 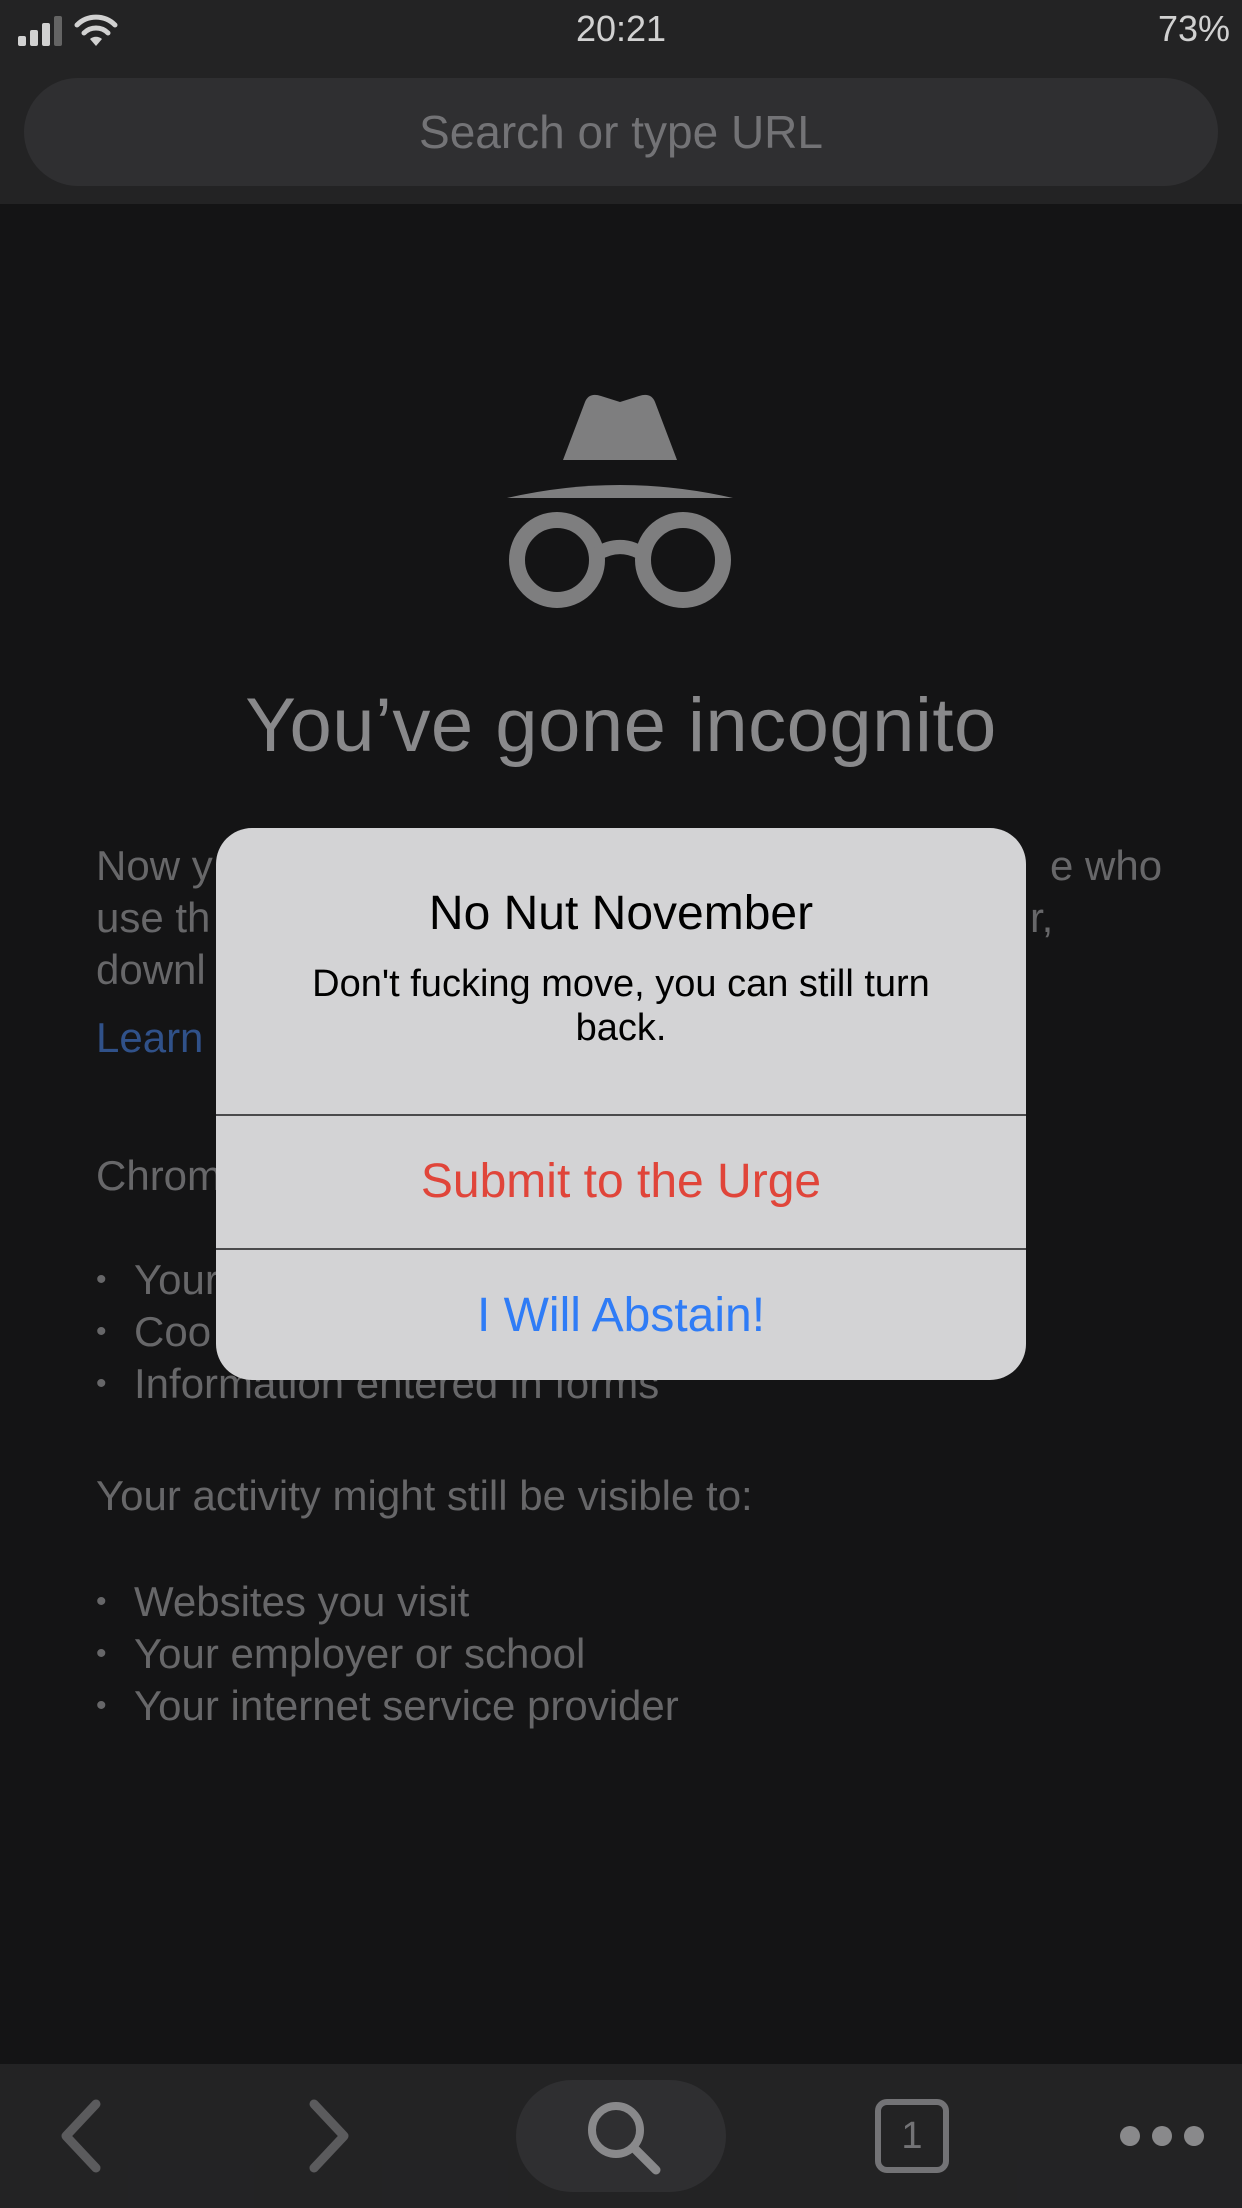 I want to click on alert-title: No Nut November, so click(x=621, y=913).